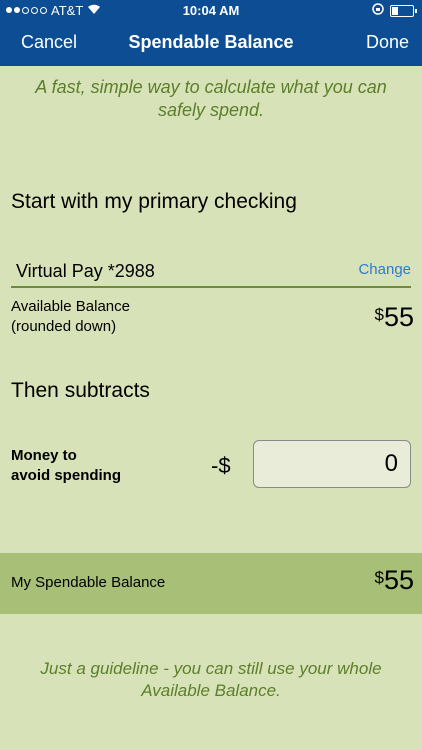 This screenshot has height=750, width=422. I want to click on navigation-bar: Cancel Spendable Balance Done, so click(211, 44).